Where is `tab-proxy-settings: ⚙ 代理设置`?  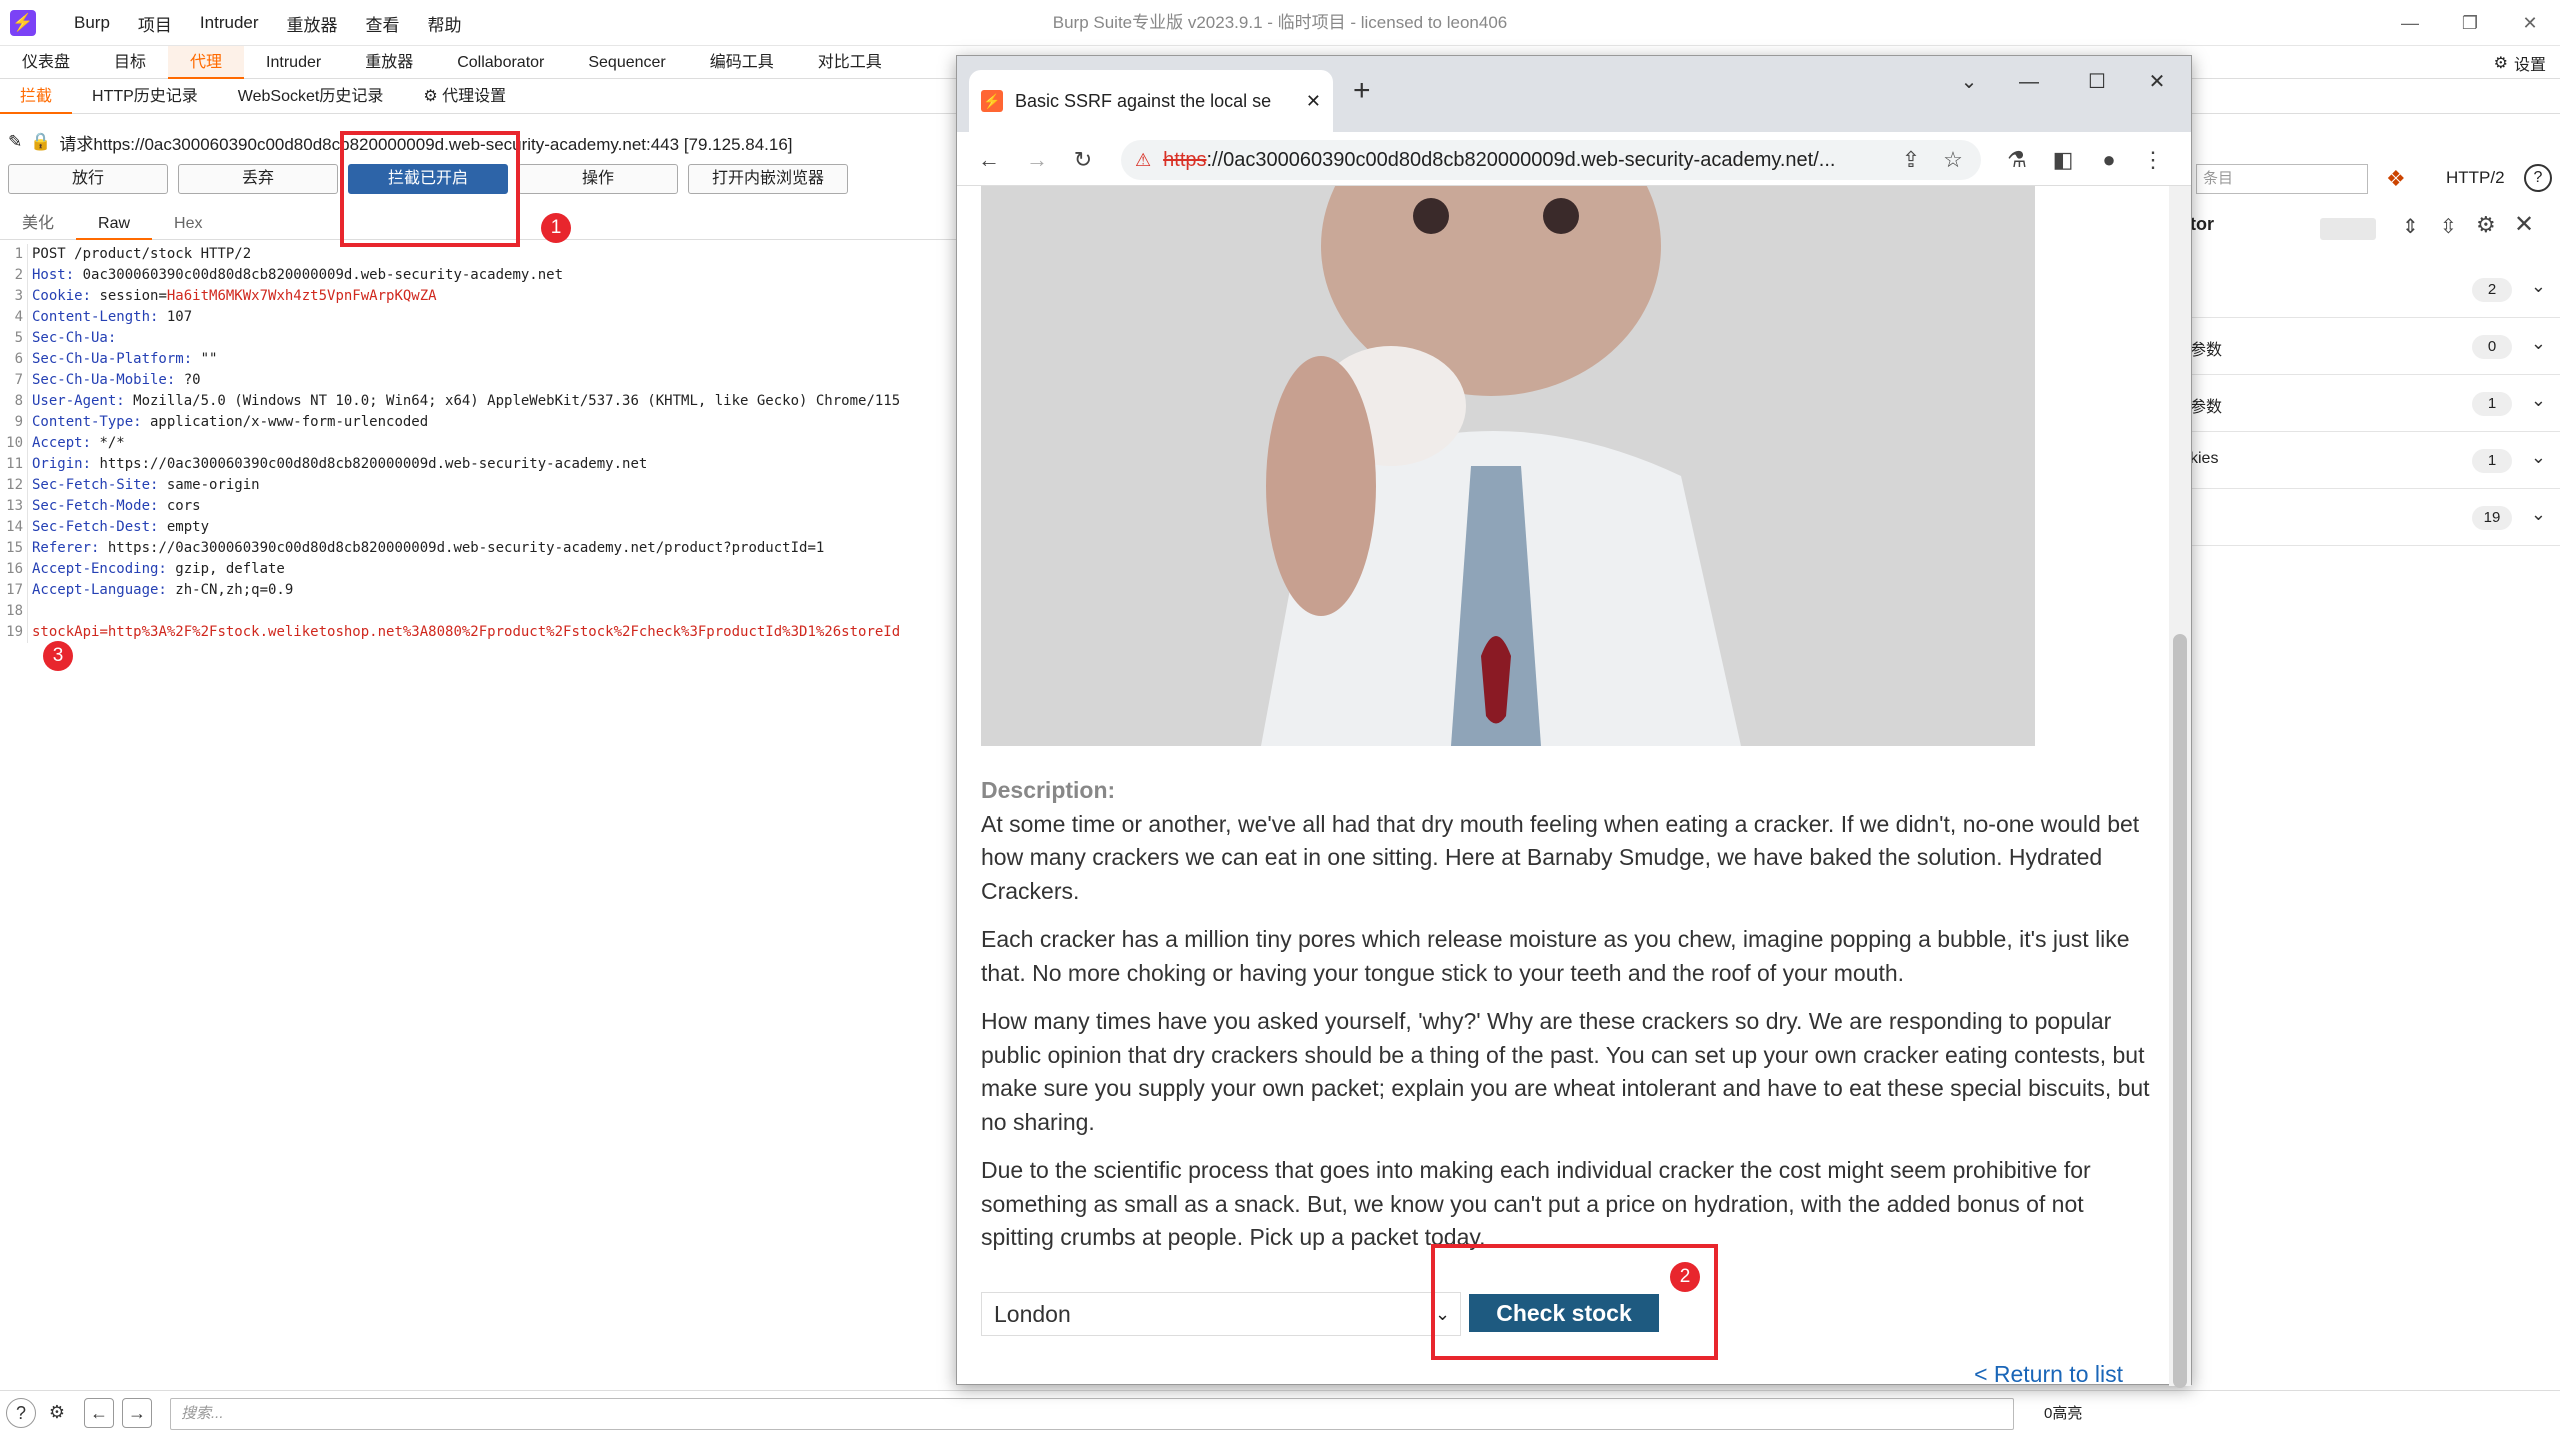 tab-proxy-settings: ⚙ 代理设置 is located at coordinates (464, 97).